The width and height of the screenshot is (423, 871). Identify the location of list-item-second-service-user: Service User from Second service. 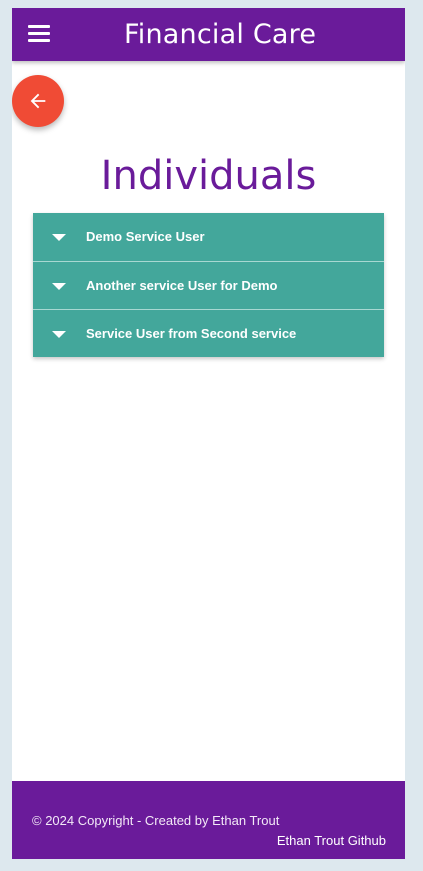
(208, 333).